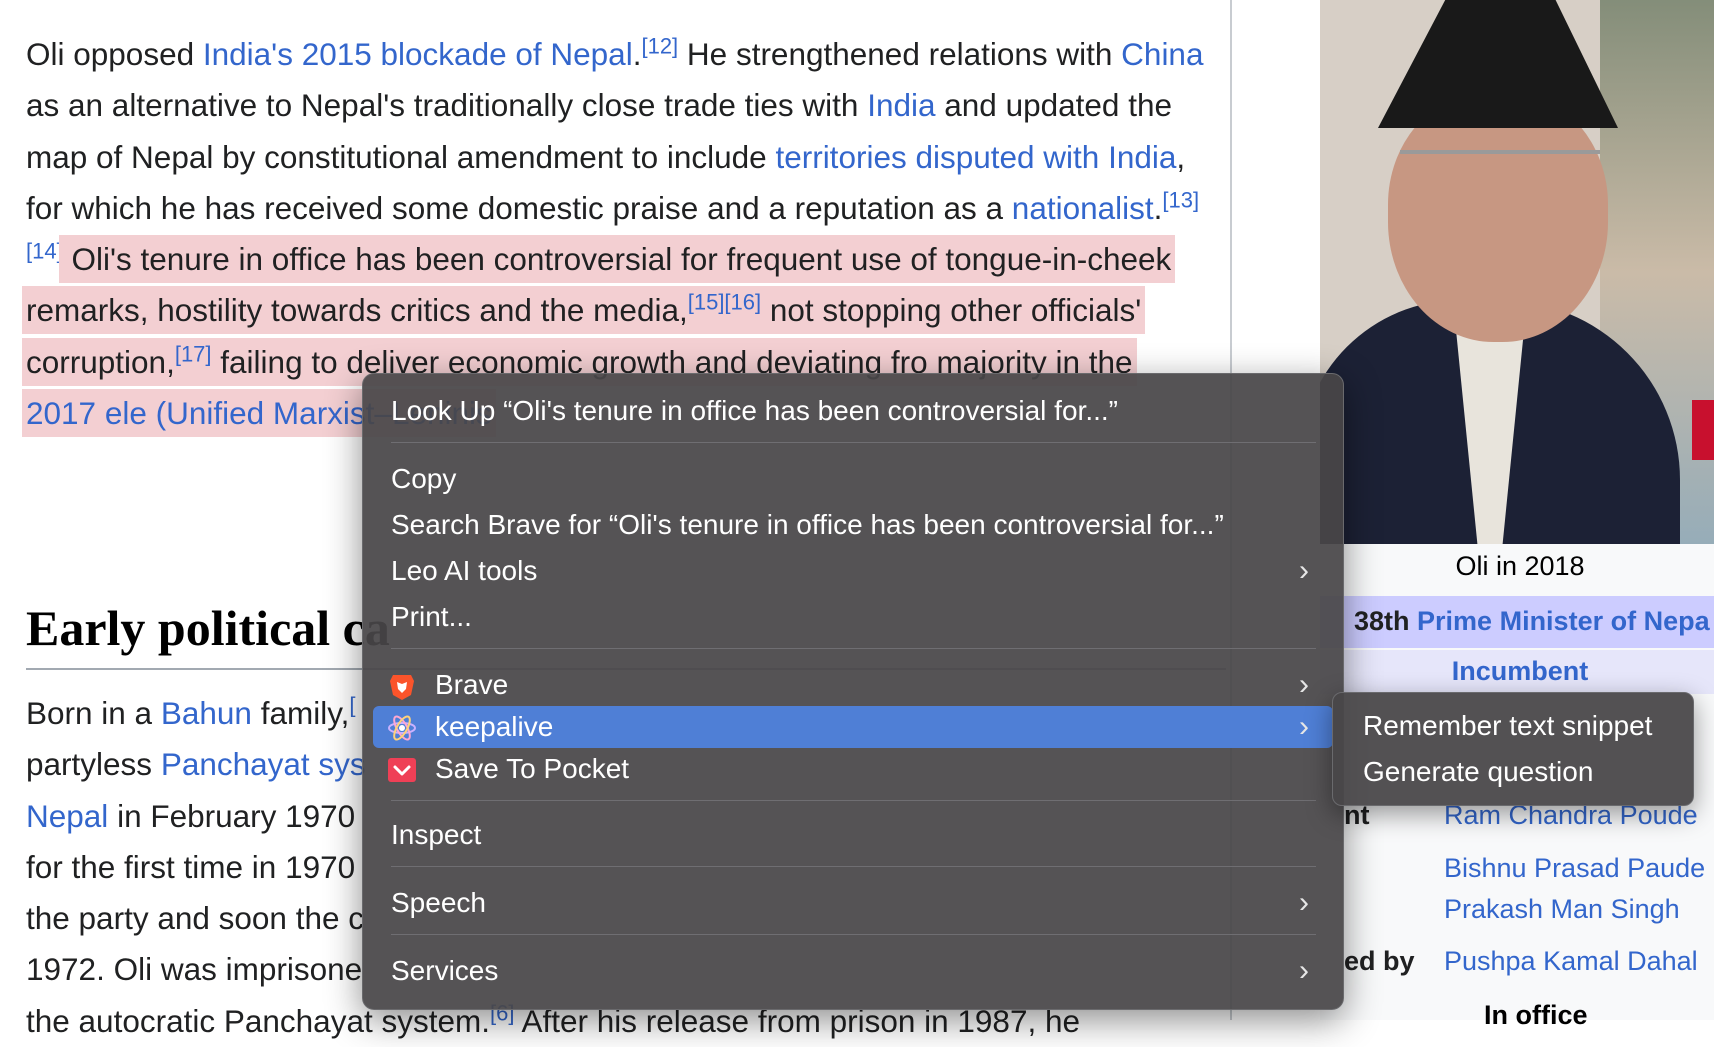  I want to click on keepalive-submenu: Remember text snippet Generate question, so click(1513, 749).